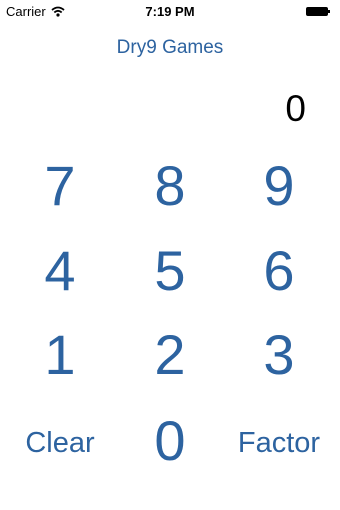 The image size is (340, 510). Describe the element at coordinates (60, 186) in the screenshot. I see `key-7: 7` at that location.